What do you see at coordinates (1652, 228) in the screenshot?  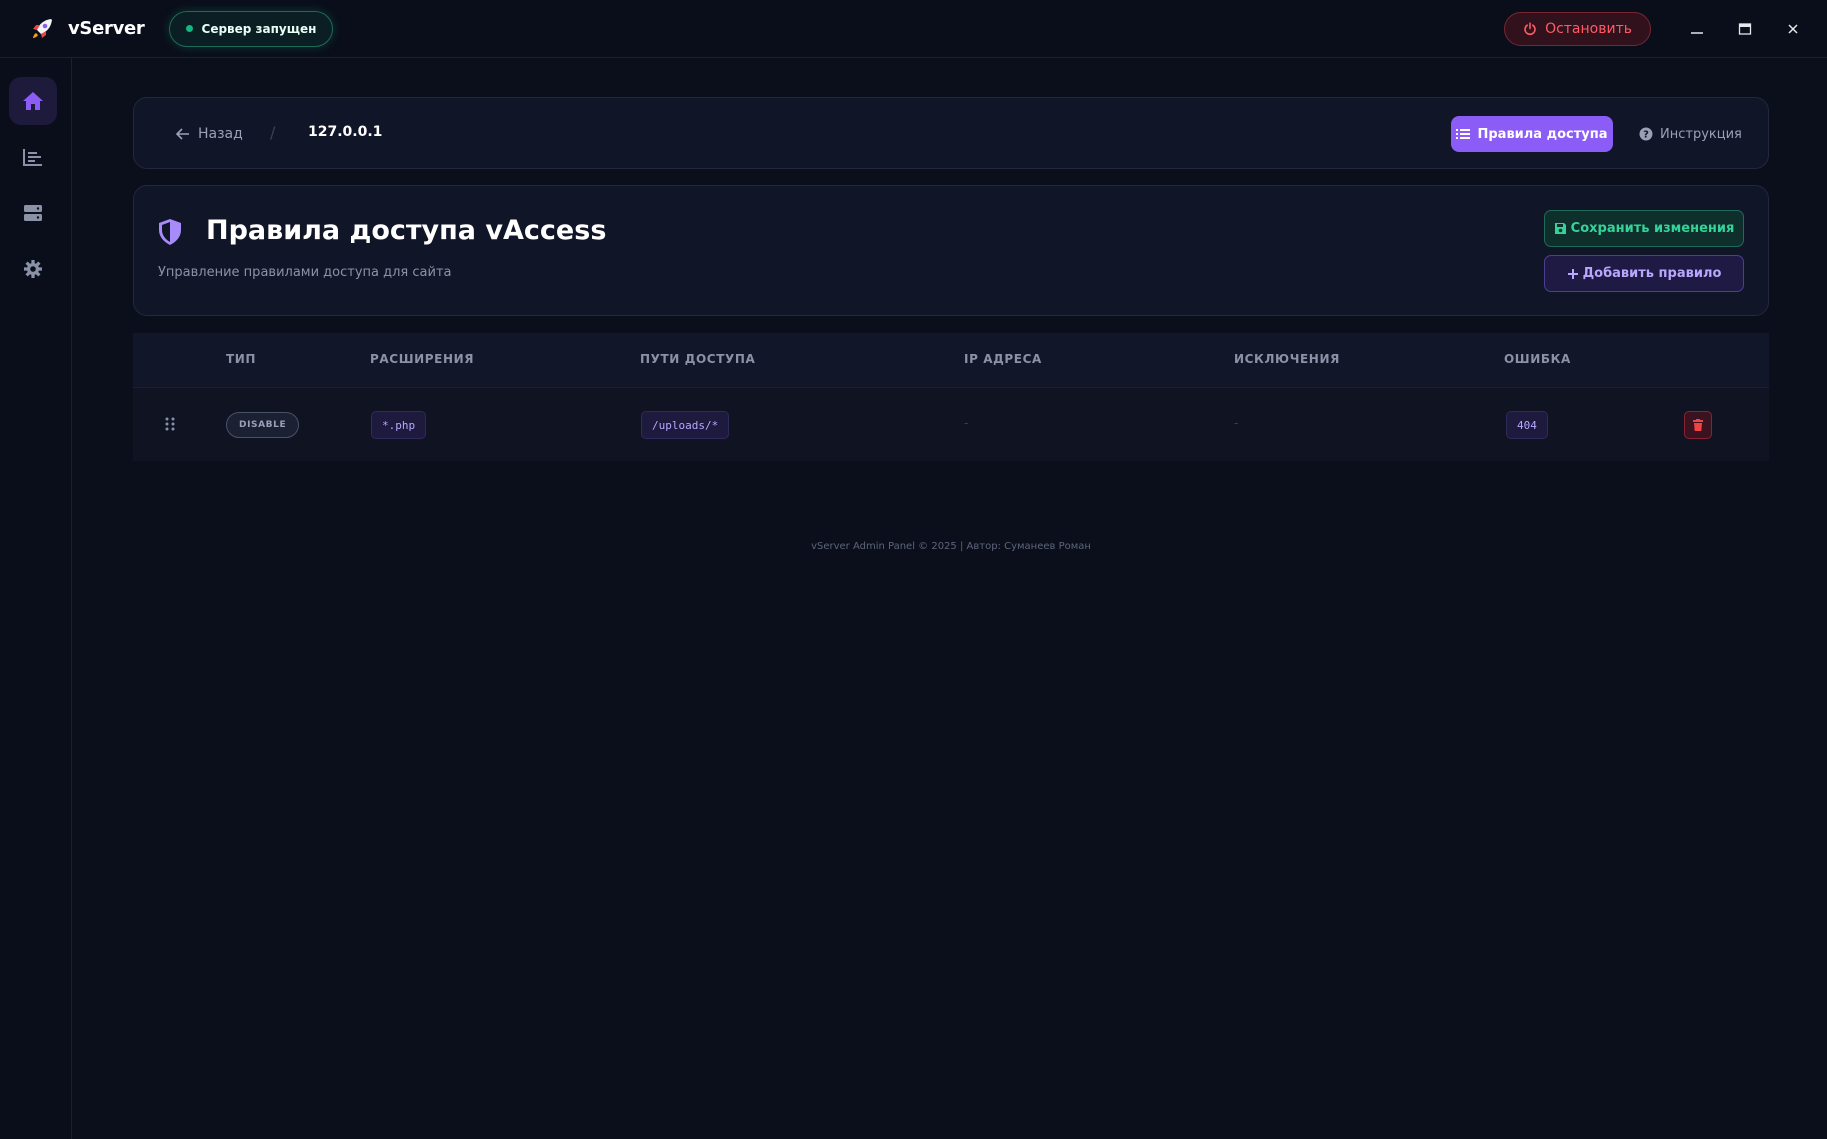 I see `save-changes-label: Сохранить изменения` at bounding box center [1652, 228].